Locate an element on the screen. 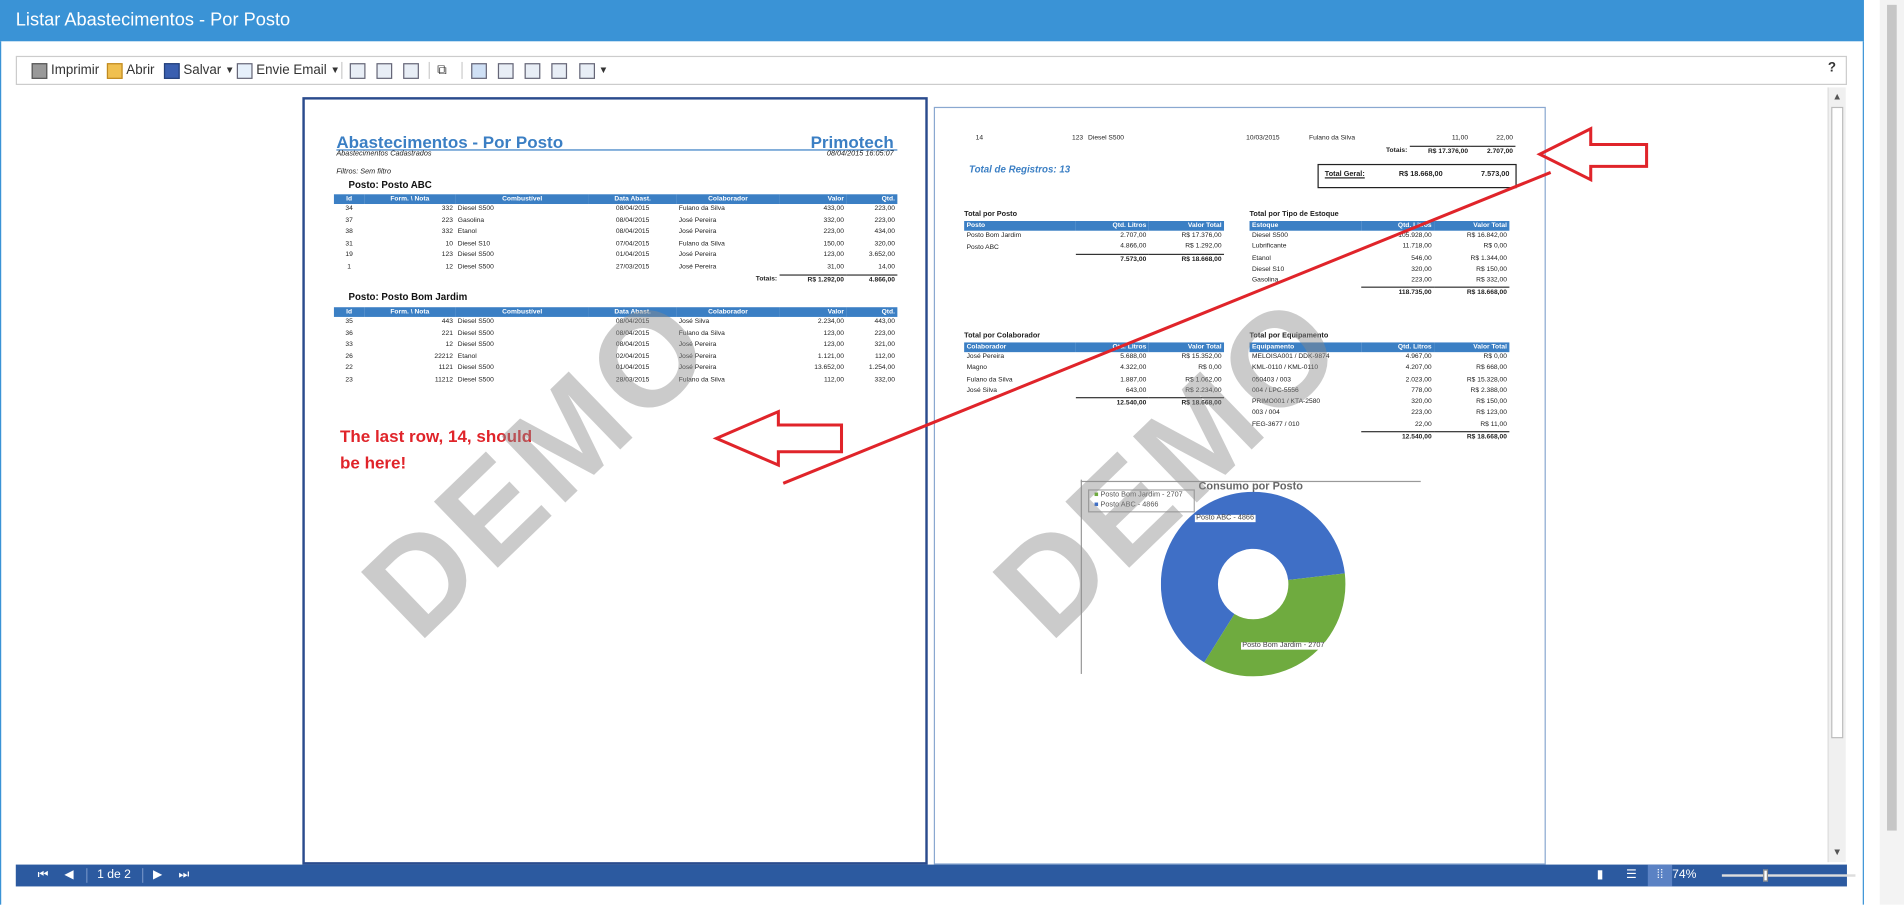  navigation-bar: ⏮ ◀ 1 de 2 ▶ ⏭ ▮ ☰ ⁞⁞ 74% is located at coordinates (935, 875).